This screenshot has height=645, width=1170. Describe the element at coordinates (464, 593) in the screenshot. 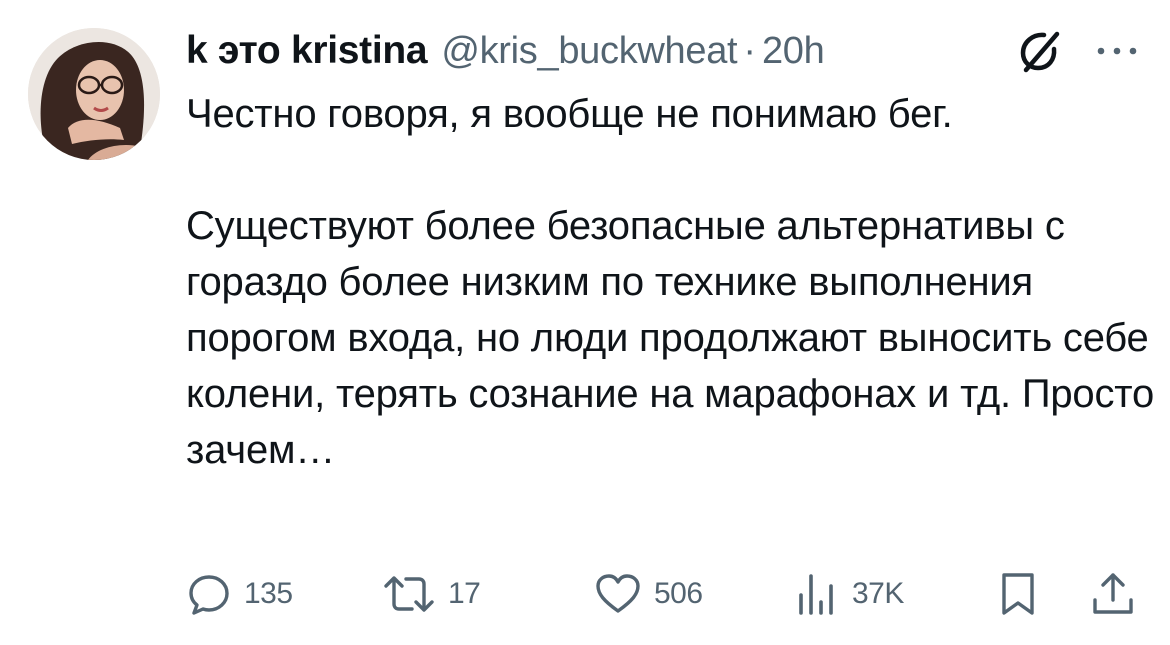

I see `retweet-count: 17` at that location.